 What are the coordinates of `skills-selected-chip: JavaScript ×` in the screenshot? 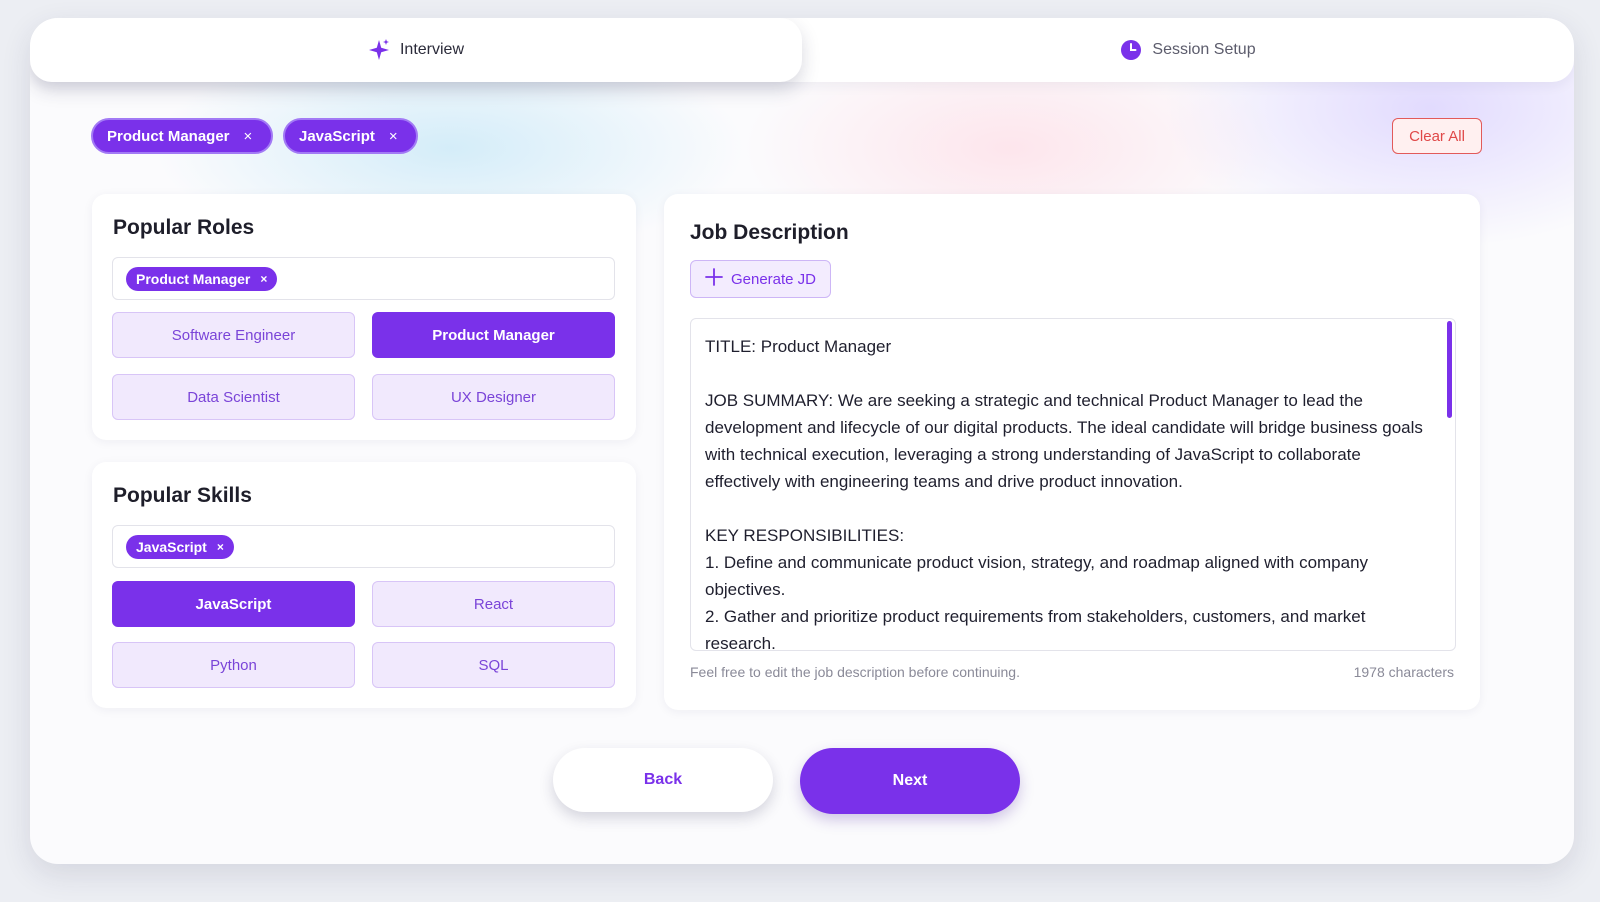 It's located at (180, 546).